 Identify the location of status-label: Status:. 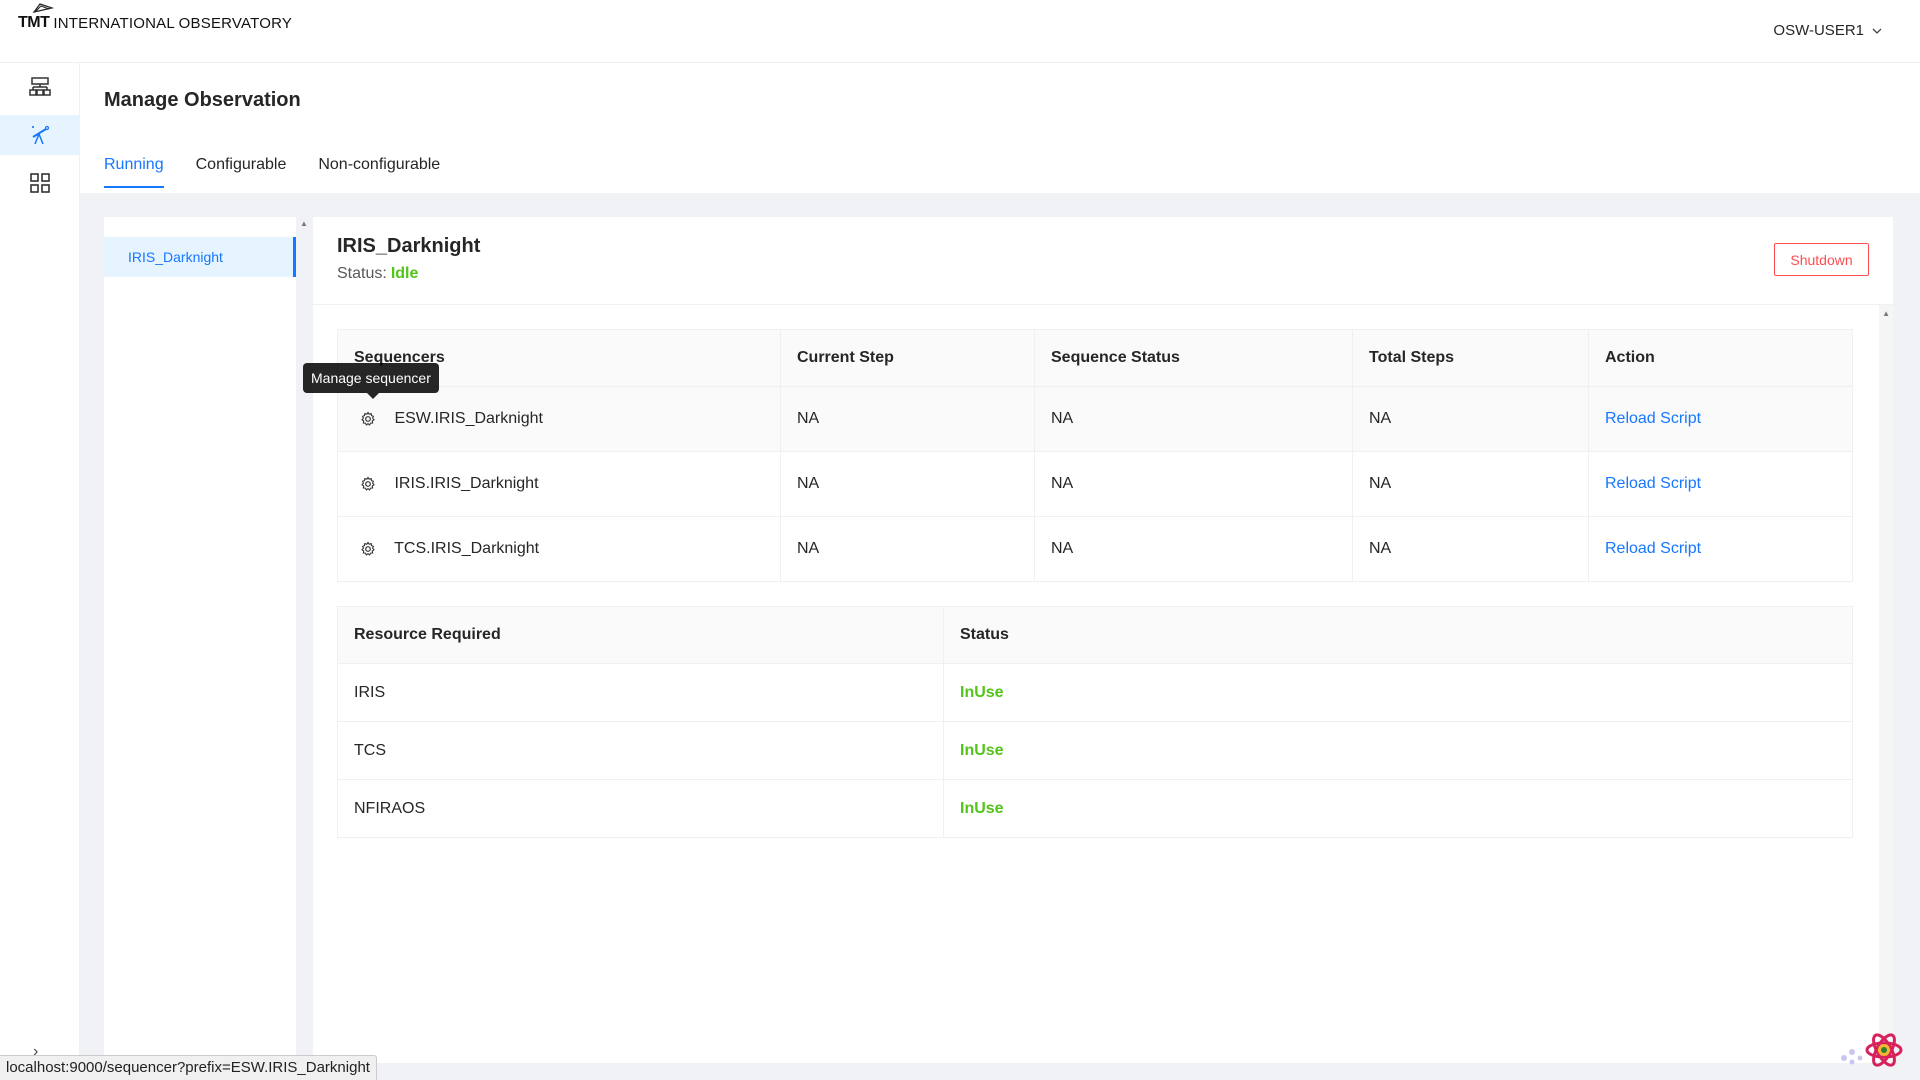
(362, 273).